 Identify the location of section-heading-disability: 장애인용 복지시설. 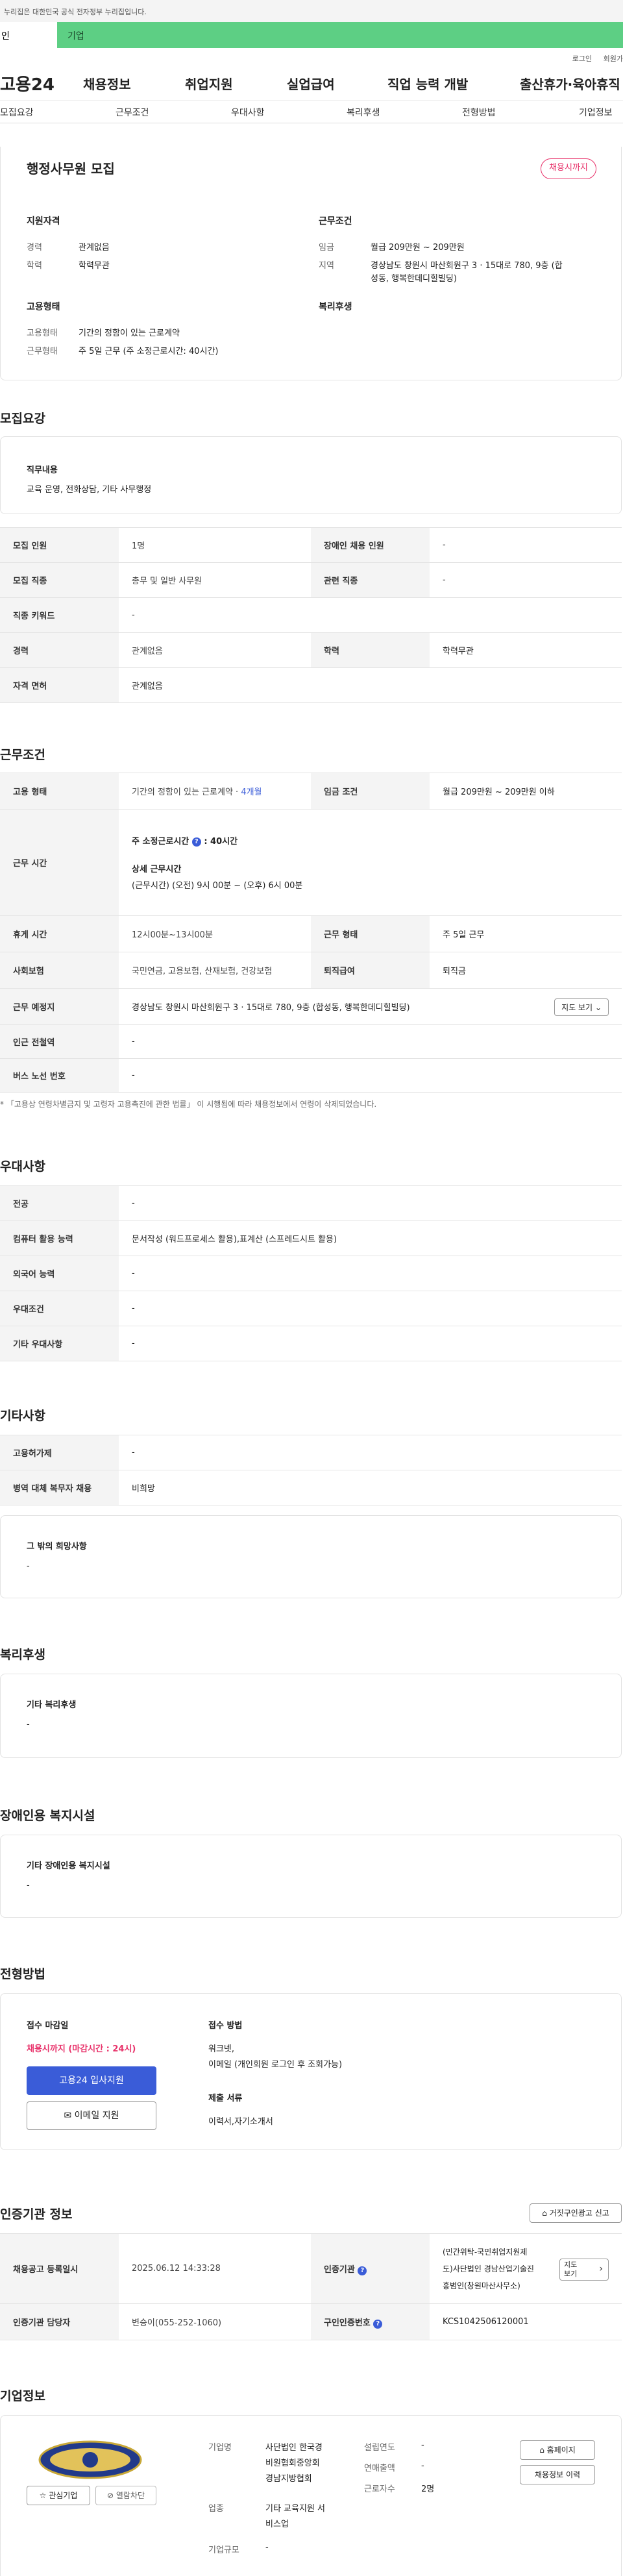
(47, 1816).